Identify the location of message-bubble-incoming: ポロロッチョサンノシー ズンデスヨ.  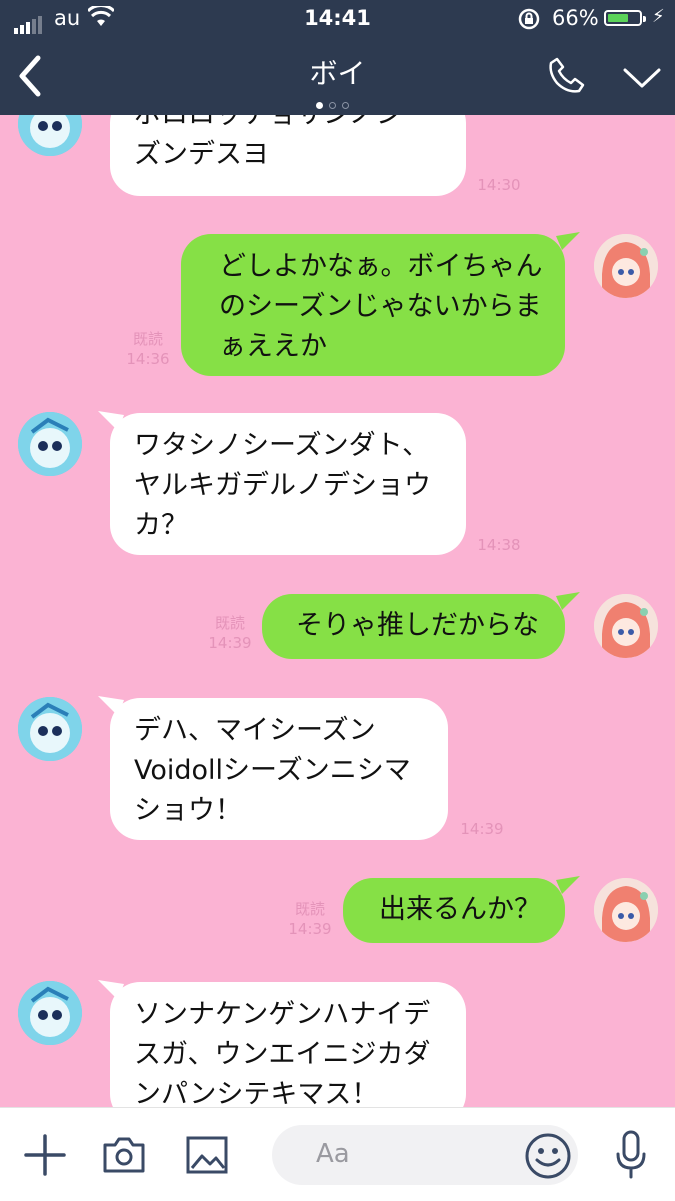
(288, 155).